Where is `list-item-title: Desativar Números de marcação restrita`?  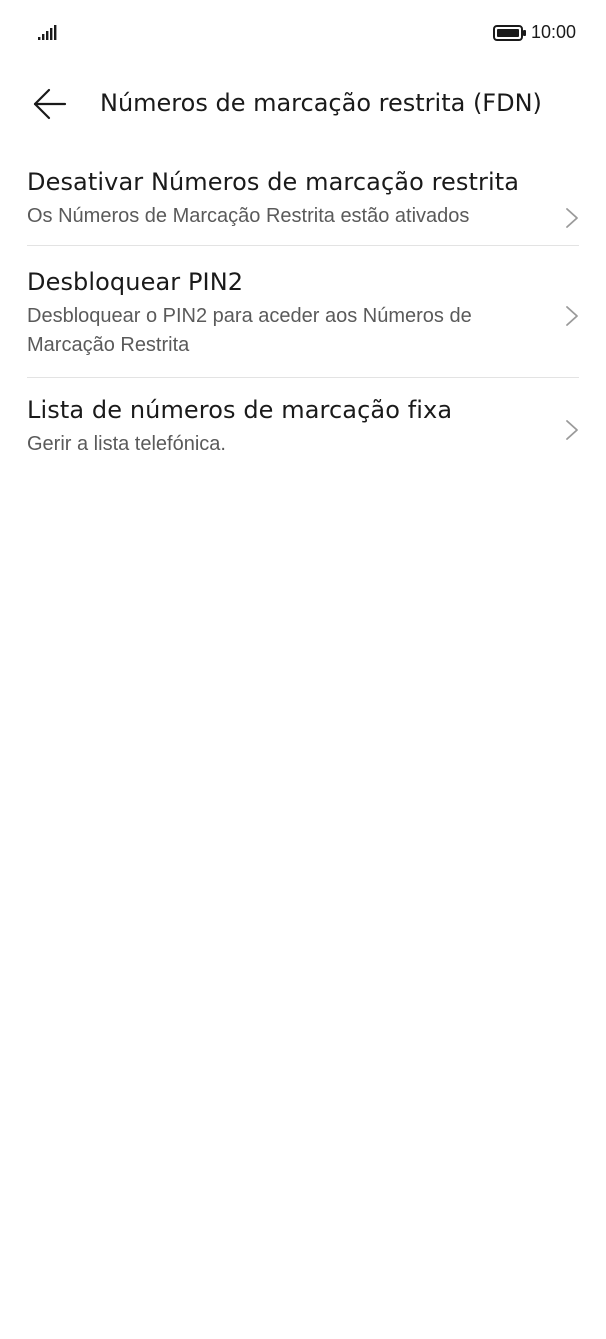
list-item-title: Desativar Números de marcação restrita is located at coordinates (273, 182).